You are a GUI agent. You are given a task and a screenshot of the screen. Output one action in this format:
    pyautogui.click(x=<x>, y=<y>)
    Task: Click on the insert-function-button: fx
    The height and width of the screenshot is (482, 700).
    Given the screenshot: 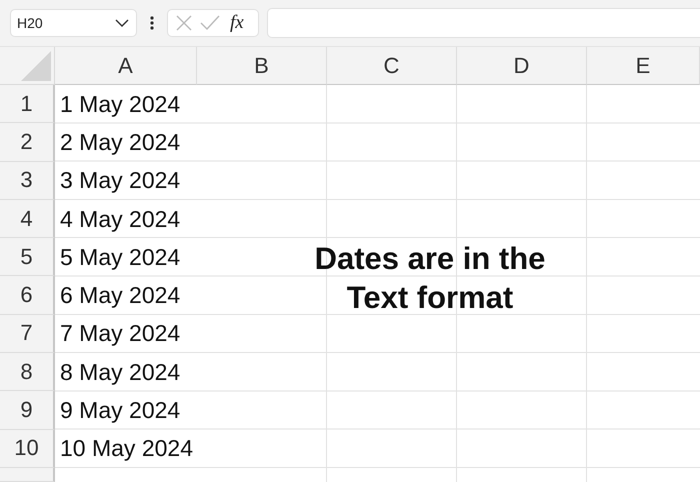 What is the action you would take?
    pyautogui.click(x=237, y=23)
    